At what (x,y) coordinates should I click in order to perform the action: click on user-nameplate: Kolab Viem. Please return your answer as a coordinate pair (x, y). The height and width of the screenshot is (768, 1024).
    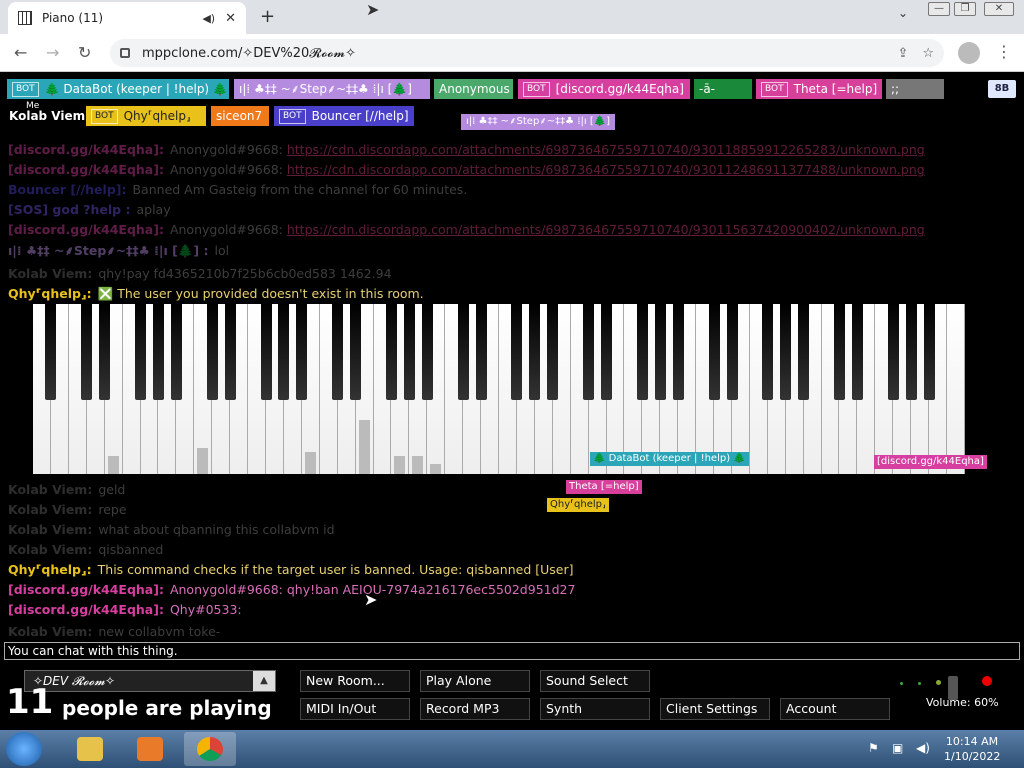
    Looking at the image, I should click on (44, 116).